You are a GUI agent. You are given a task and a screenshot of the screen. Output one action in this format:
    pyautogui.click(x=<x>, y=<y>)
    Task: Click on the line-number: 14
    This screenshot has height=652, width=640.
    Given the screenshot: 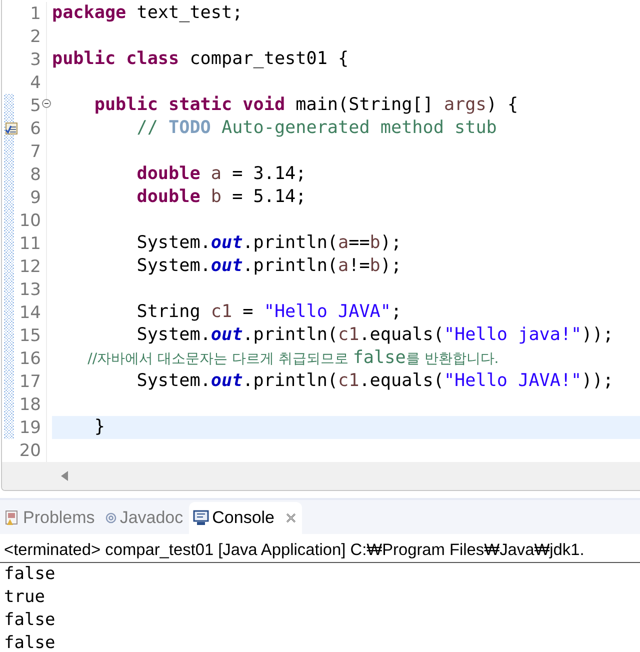 What is the action you would take?
    pyautogui.click(x=30, y=312)
    